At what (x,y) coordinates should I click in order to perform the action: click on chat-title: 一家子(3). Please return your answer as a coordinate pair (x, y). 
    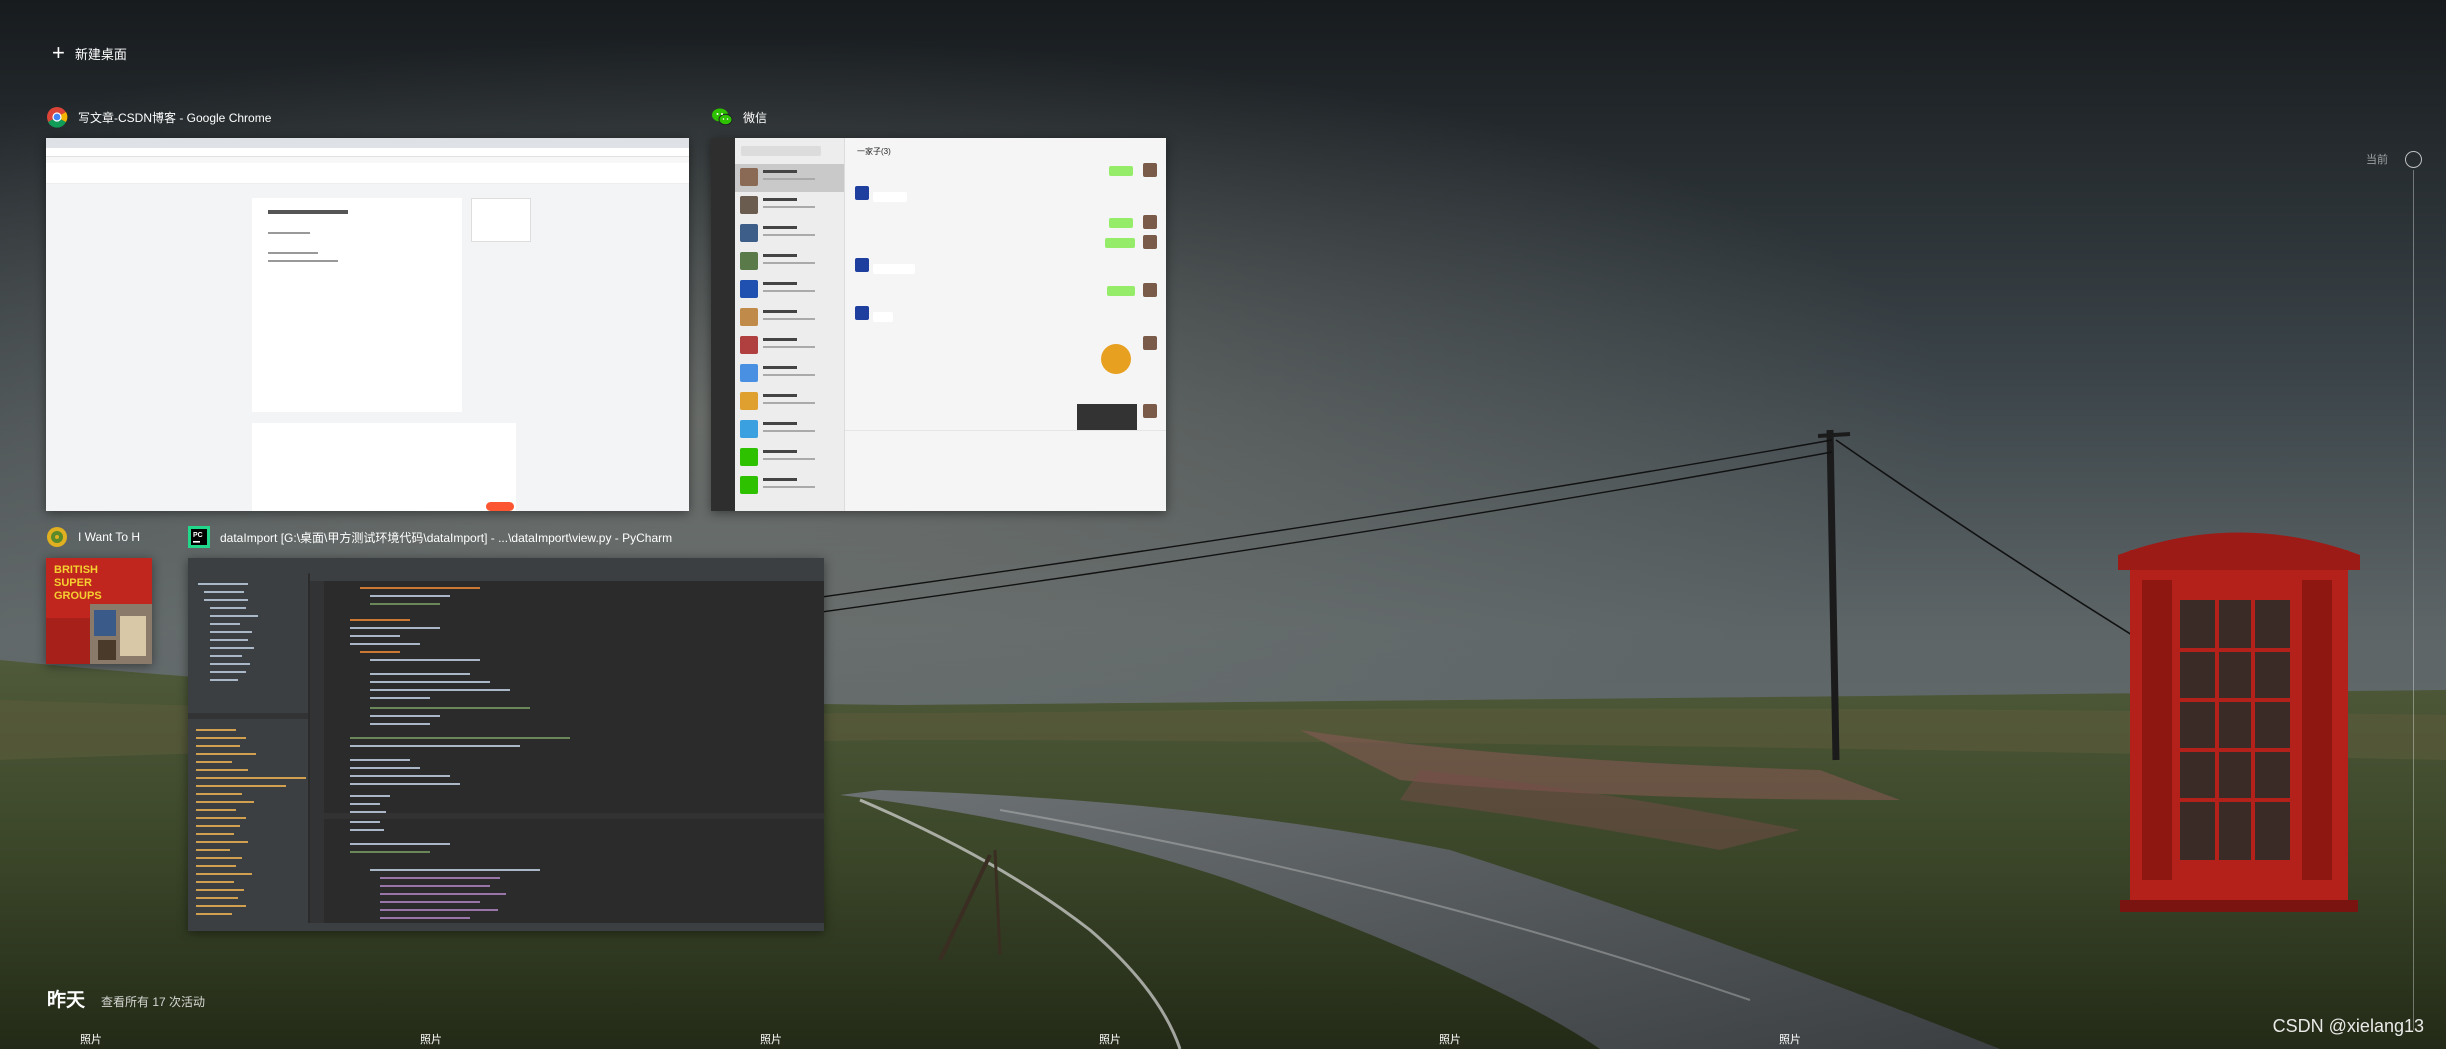
    Looking at the image, I should click on (874, 151).